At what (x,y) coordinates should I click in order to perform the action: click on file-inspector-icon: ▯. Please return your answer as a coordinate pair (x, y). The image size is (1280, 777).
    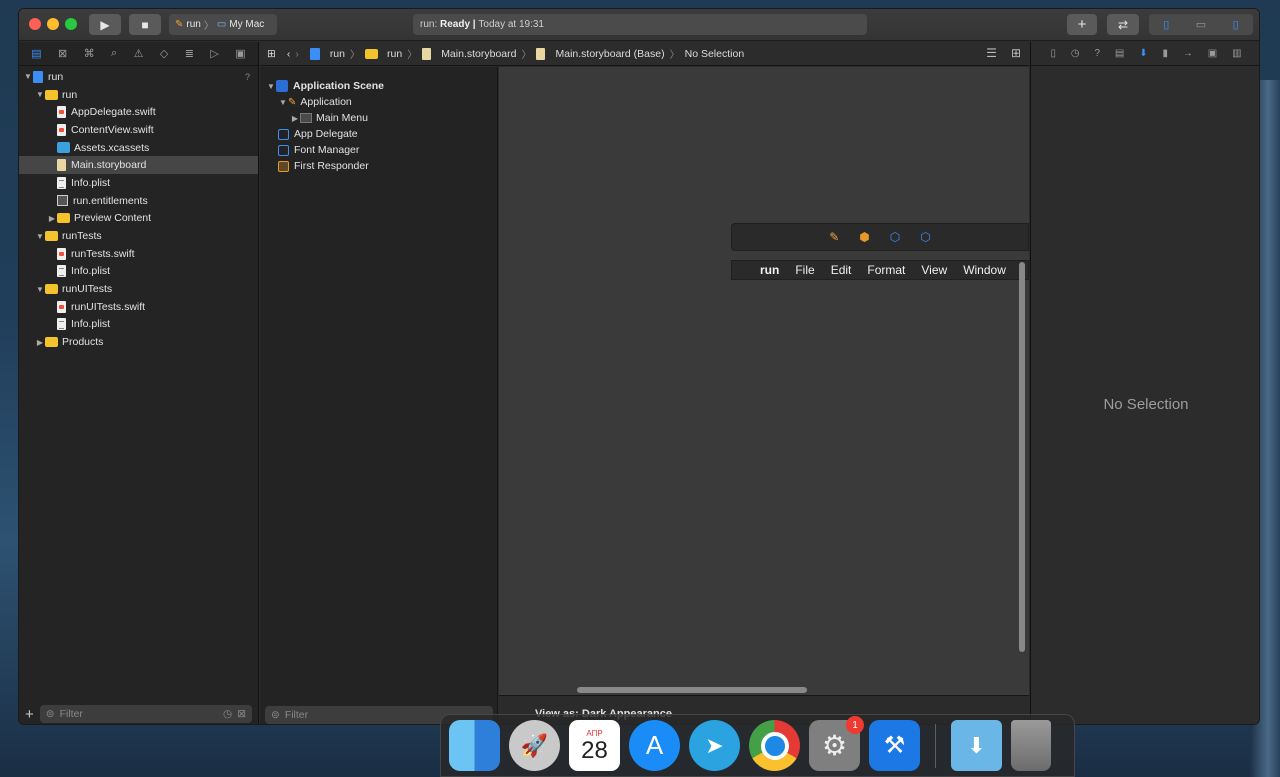
    Looking at the image, I should click on (1053, 53).